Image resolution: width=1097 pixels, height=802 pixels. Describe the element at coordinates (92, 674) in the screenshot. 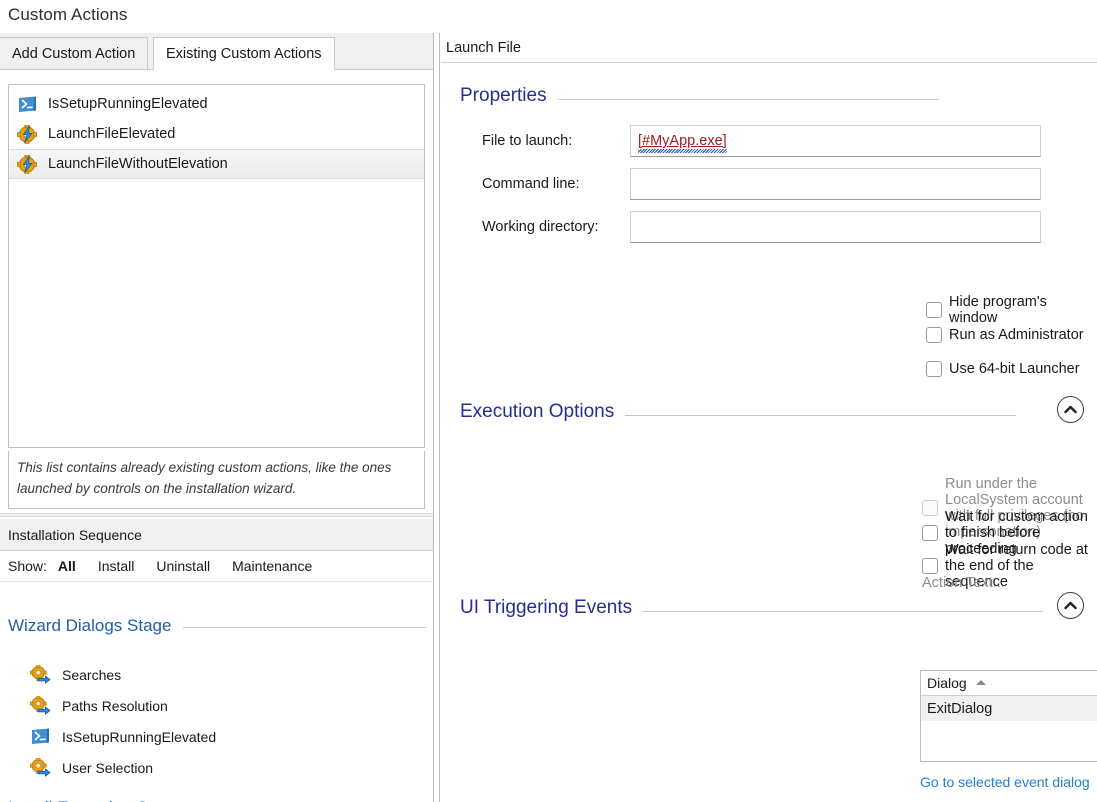

I see `sequence-item-label: Searches` at that location.